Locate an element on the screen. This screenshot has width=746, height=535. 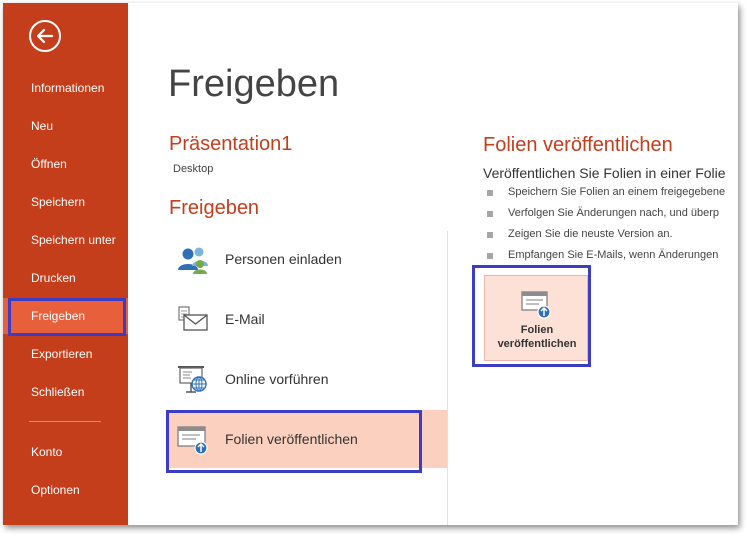
sidebar-item-speichern-unter: Speichern unter is located at coordinates (65, 240).